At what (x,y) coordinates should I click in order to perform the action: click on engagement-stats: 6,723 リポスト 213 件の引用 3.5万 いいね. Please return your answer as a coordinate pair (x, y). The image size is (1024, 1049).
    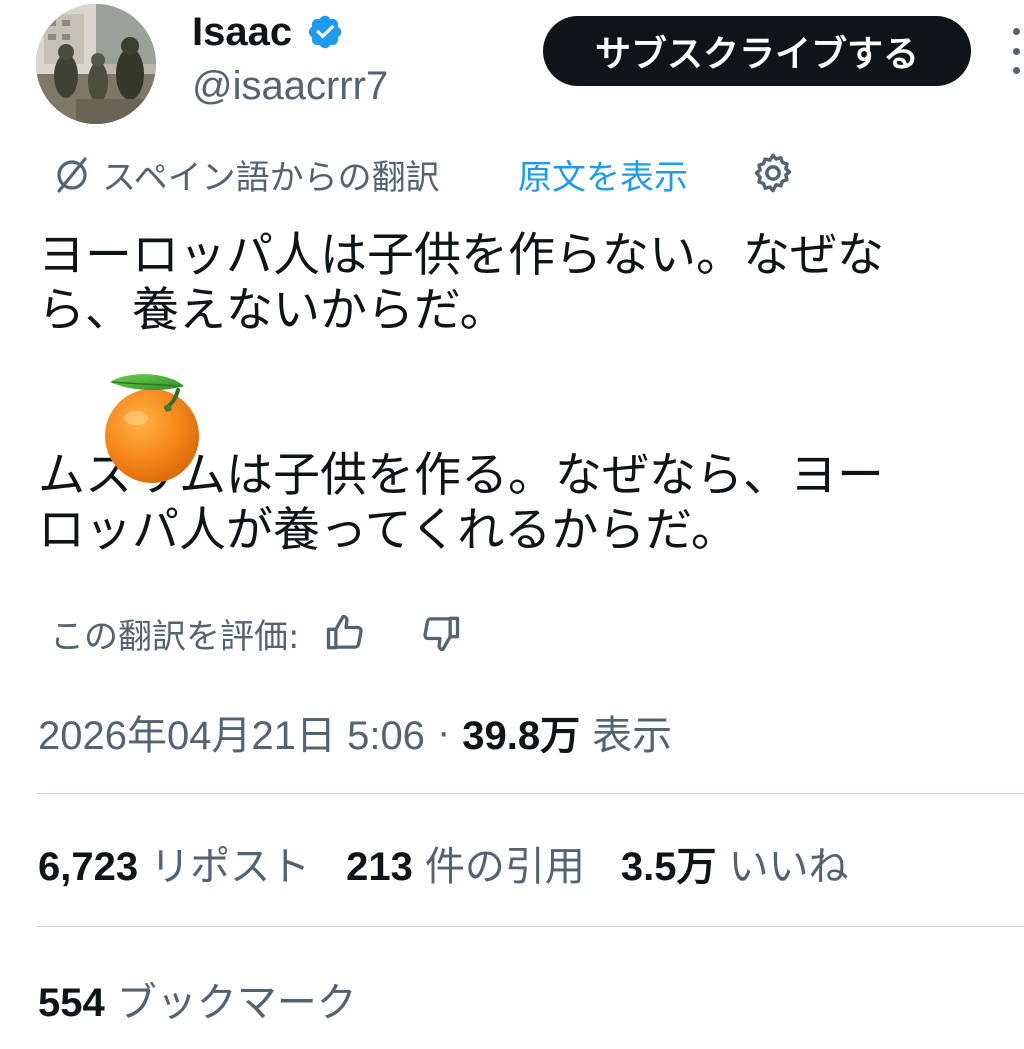
    Looking at the image, I should click on (461, 863).